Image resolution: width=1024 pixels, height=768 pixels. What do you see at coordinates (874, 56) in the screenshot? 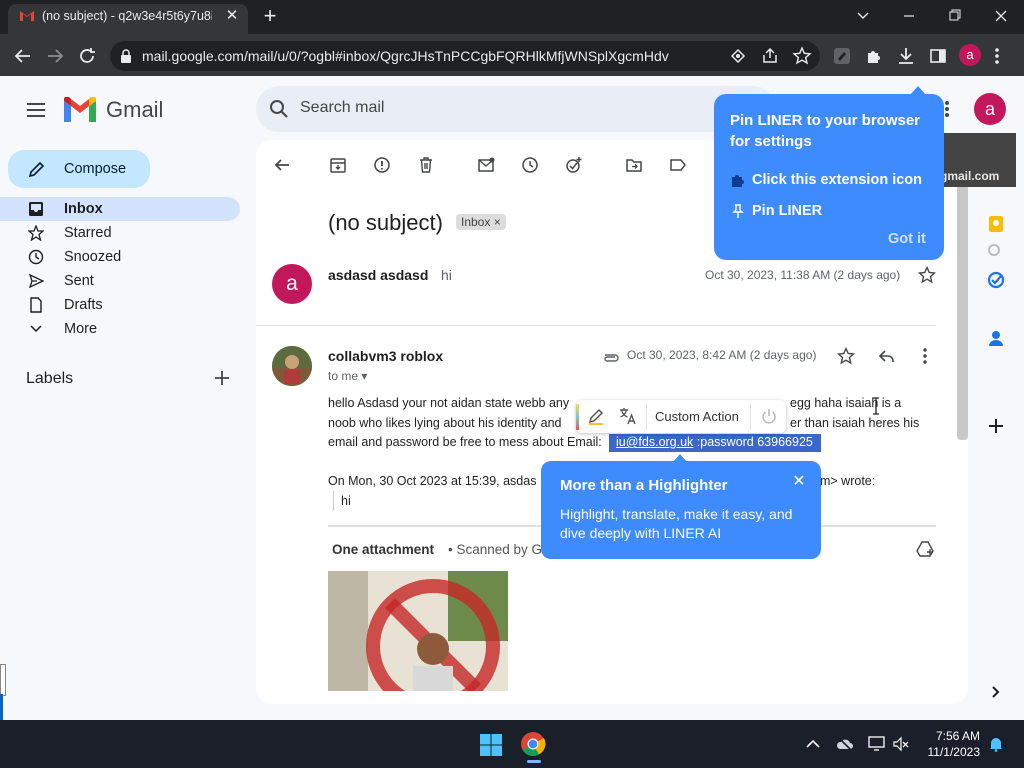
I see `puzzle-icon` at bounding box center [874, 56].